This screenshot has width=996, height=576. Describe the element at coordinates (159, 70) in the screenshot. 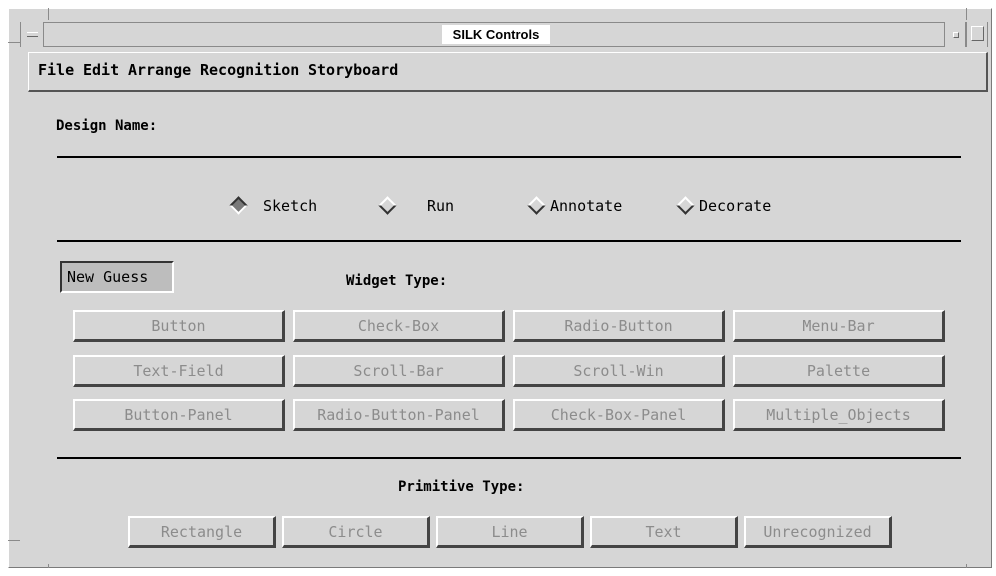

I see `menu-arrange: Arrange` at that location.